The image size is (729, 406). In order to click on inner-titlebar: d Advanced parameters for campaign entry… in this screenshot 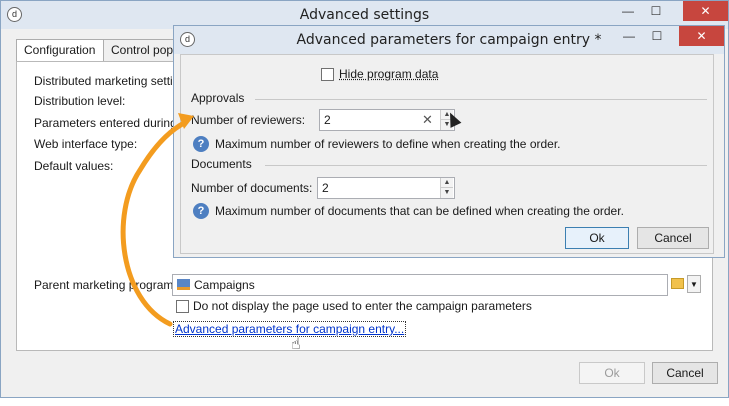, I will do `click(449, 40)`.